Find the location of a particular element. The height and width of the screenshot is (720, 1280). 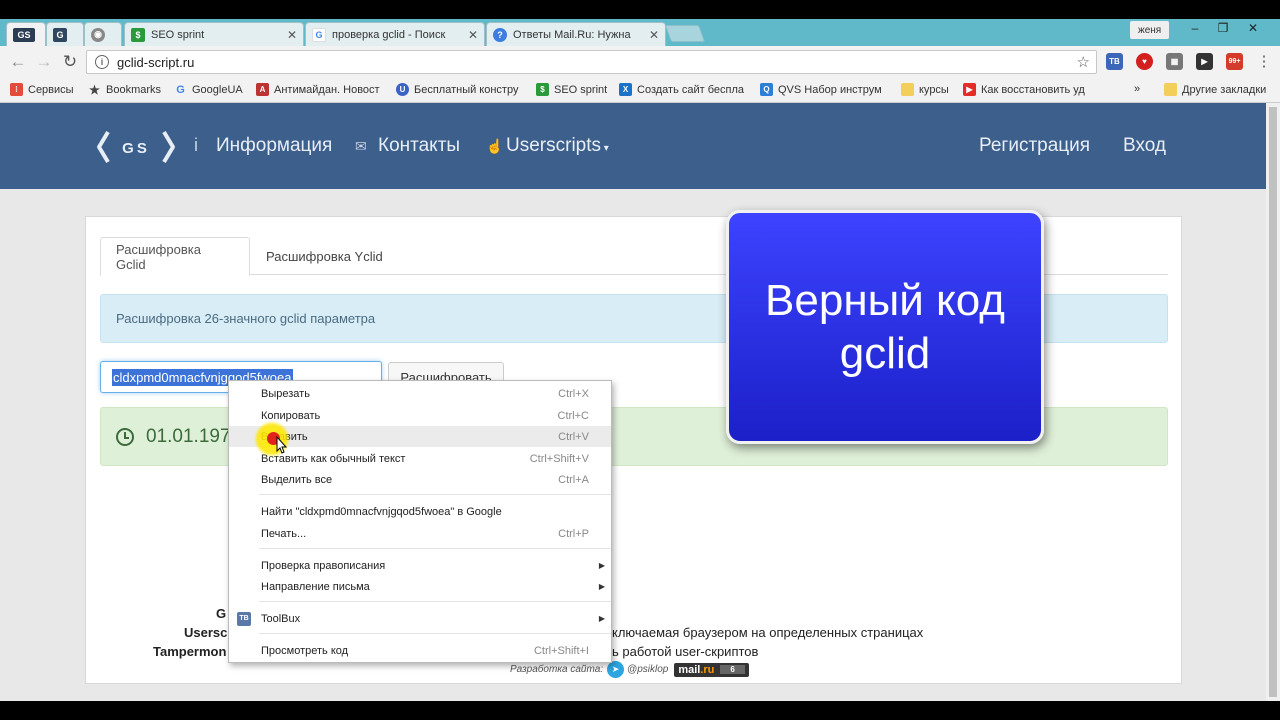

nav-register: Регистрация is located at coordinates (1034, 146).